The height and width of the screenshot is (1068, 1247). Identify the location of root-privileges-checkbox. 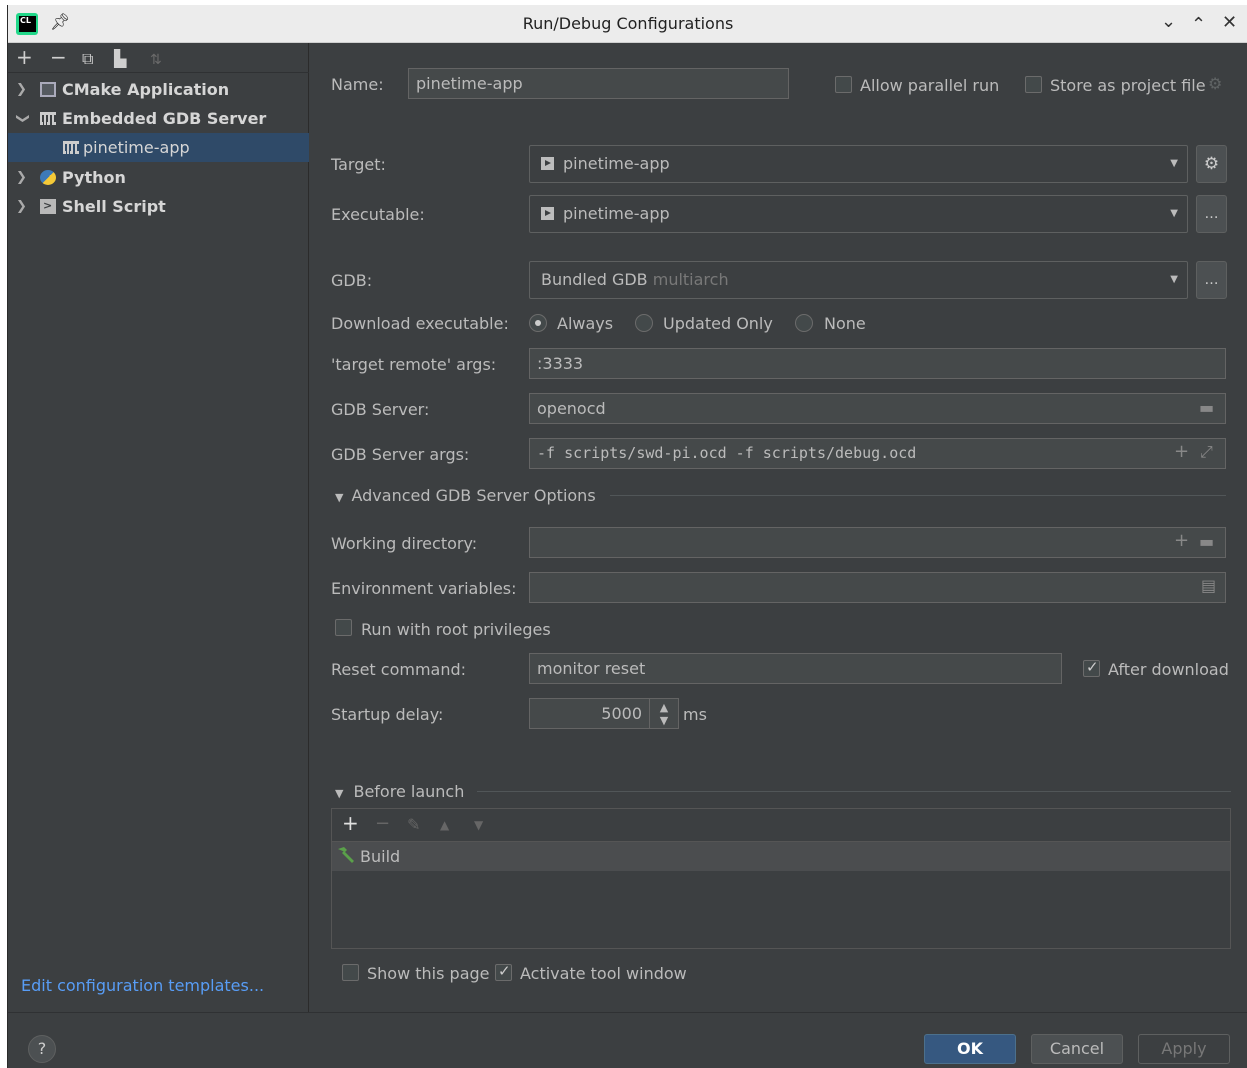
(343, 627).